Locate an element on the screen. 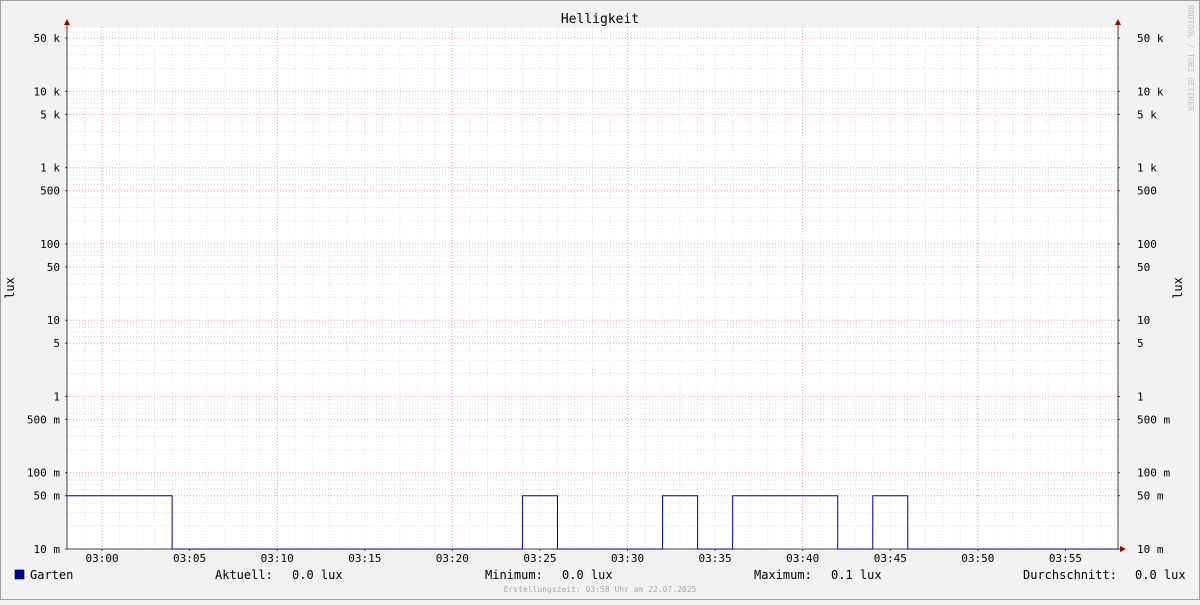 Image resolution: width=1200 pixels, height=605 pixels. legend-min-value: 0.0 lux is located at coordinates (587, 575).